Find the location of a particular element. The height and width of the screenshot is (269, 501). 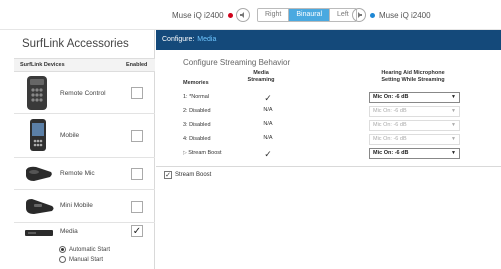

sidebar-title: SurfLink Accessories is located at coordinates (75, 44).